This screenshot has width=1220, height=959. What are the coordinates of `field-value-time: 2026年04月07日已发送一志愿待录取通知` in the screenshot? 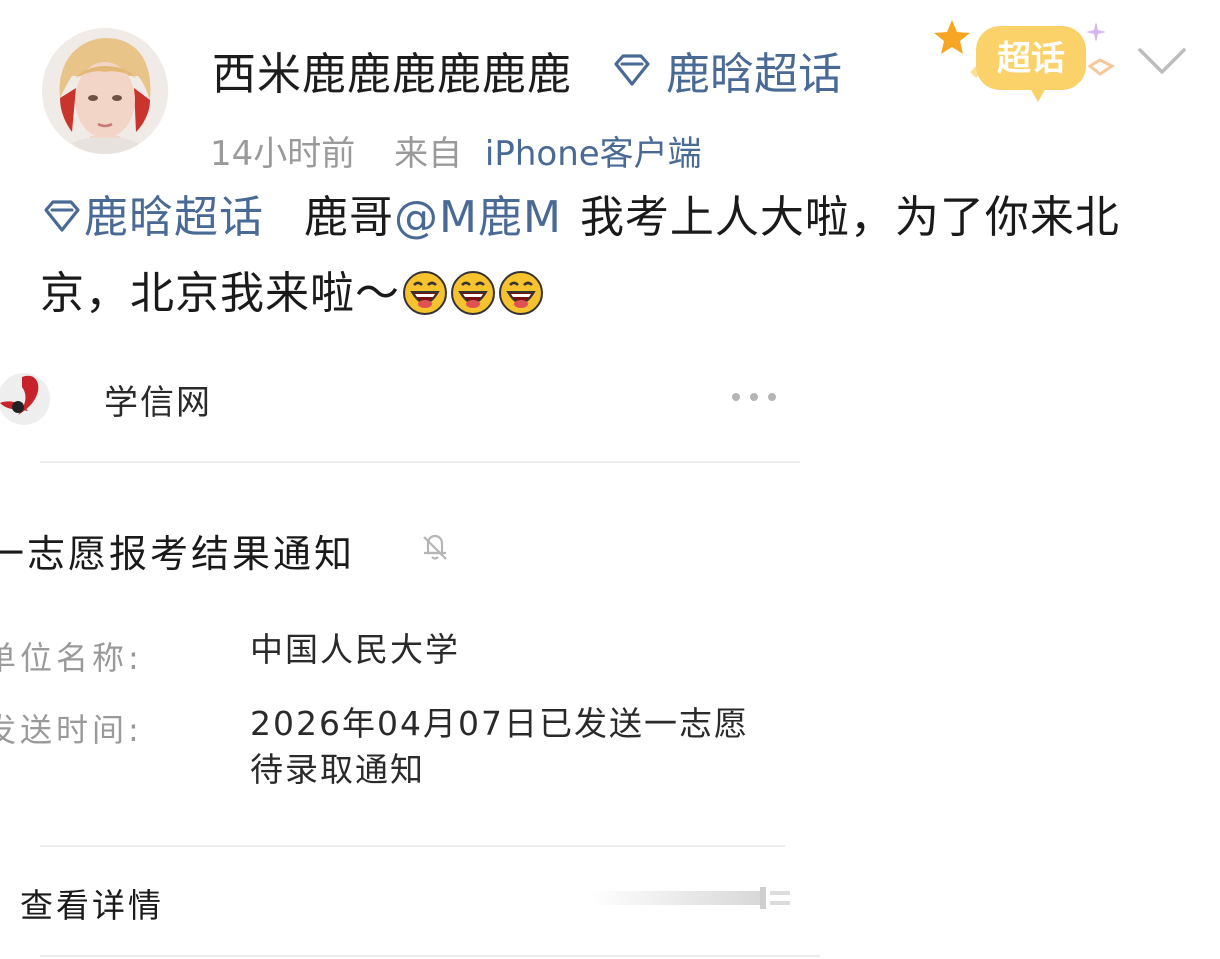 It's located at (499, 746).